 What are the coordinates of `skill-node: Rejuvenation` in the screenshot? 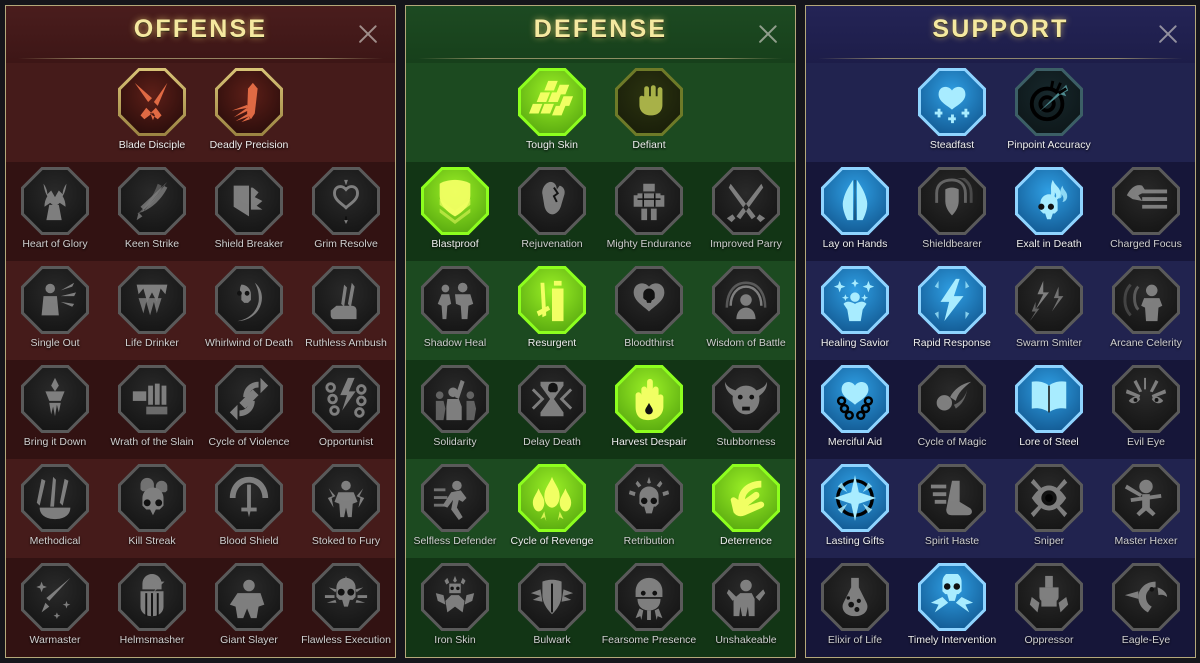 It's located at (552, 208).